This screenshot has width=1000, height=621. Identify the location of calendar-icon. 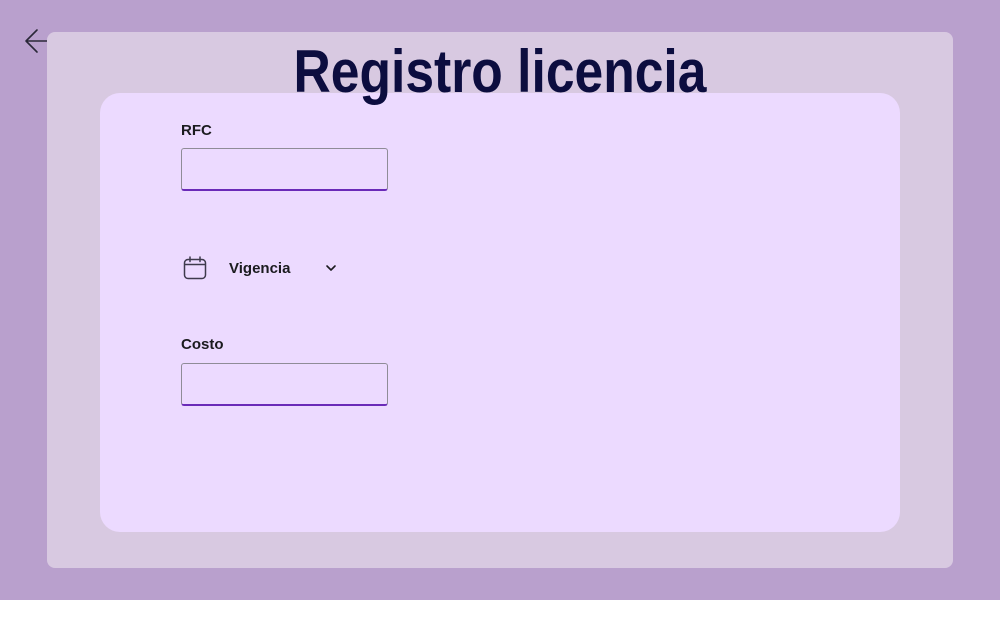
(195, 268).